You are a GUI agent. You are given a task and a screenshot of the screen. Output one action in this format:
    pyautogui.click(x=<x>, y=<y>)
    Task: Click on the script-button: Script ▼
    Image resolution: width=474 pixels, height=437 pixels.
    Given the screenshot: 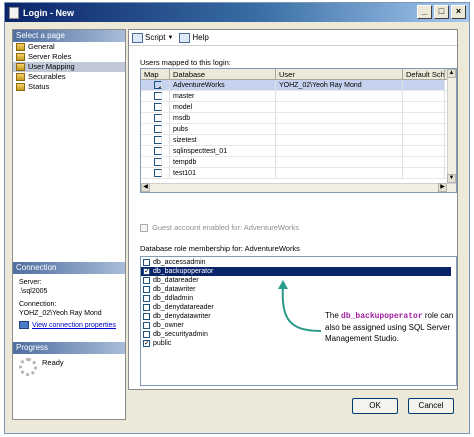 What is the action you would take?
    pyautogui.click(x=152, y=37)
    